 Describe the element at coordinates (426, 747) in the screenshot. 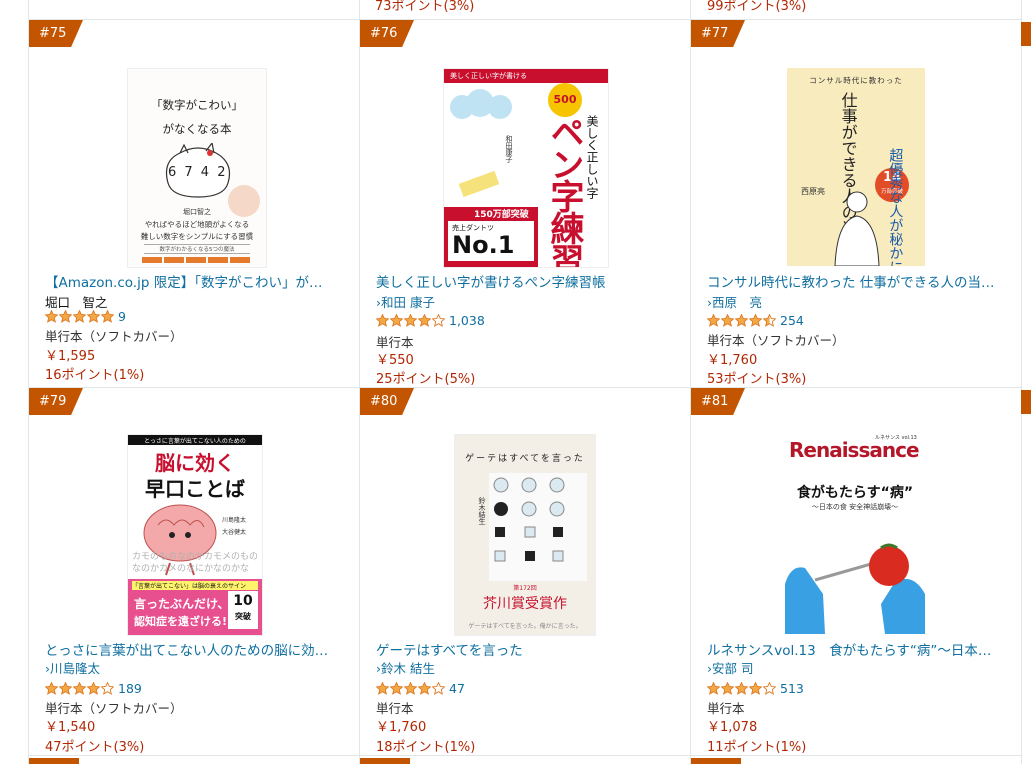

I see `product-points: 18ポイント(1%)` at that location.